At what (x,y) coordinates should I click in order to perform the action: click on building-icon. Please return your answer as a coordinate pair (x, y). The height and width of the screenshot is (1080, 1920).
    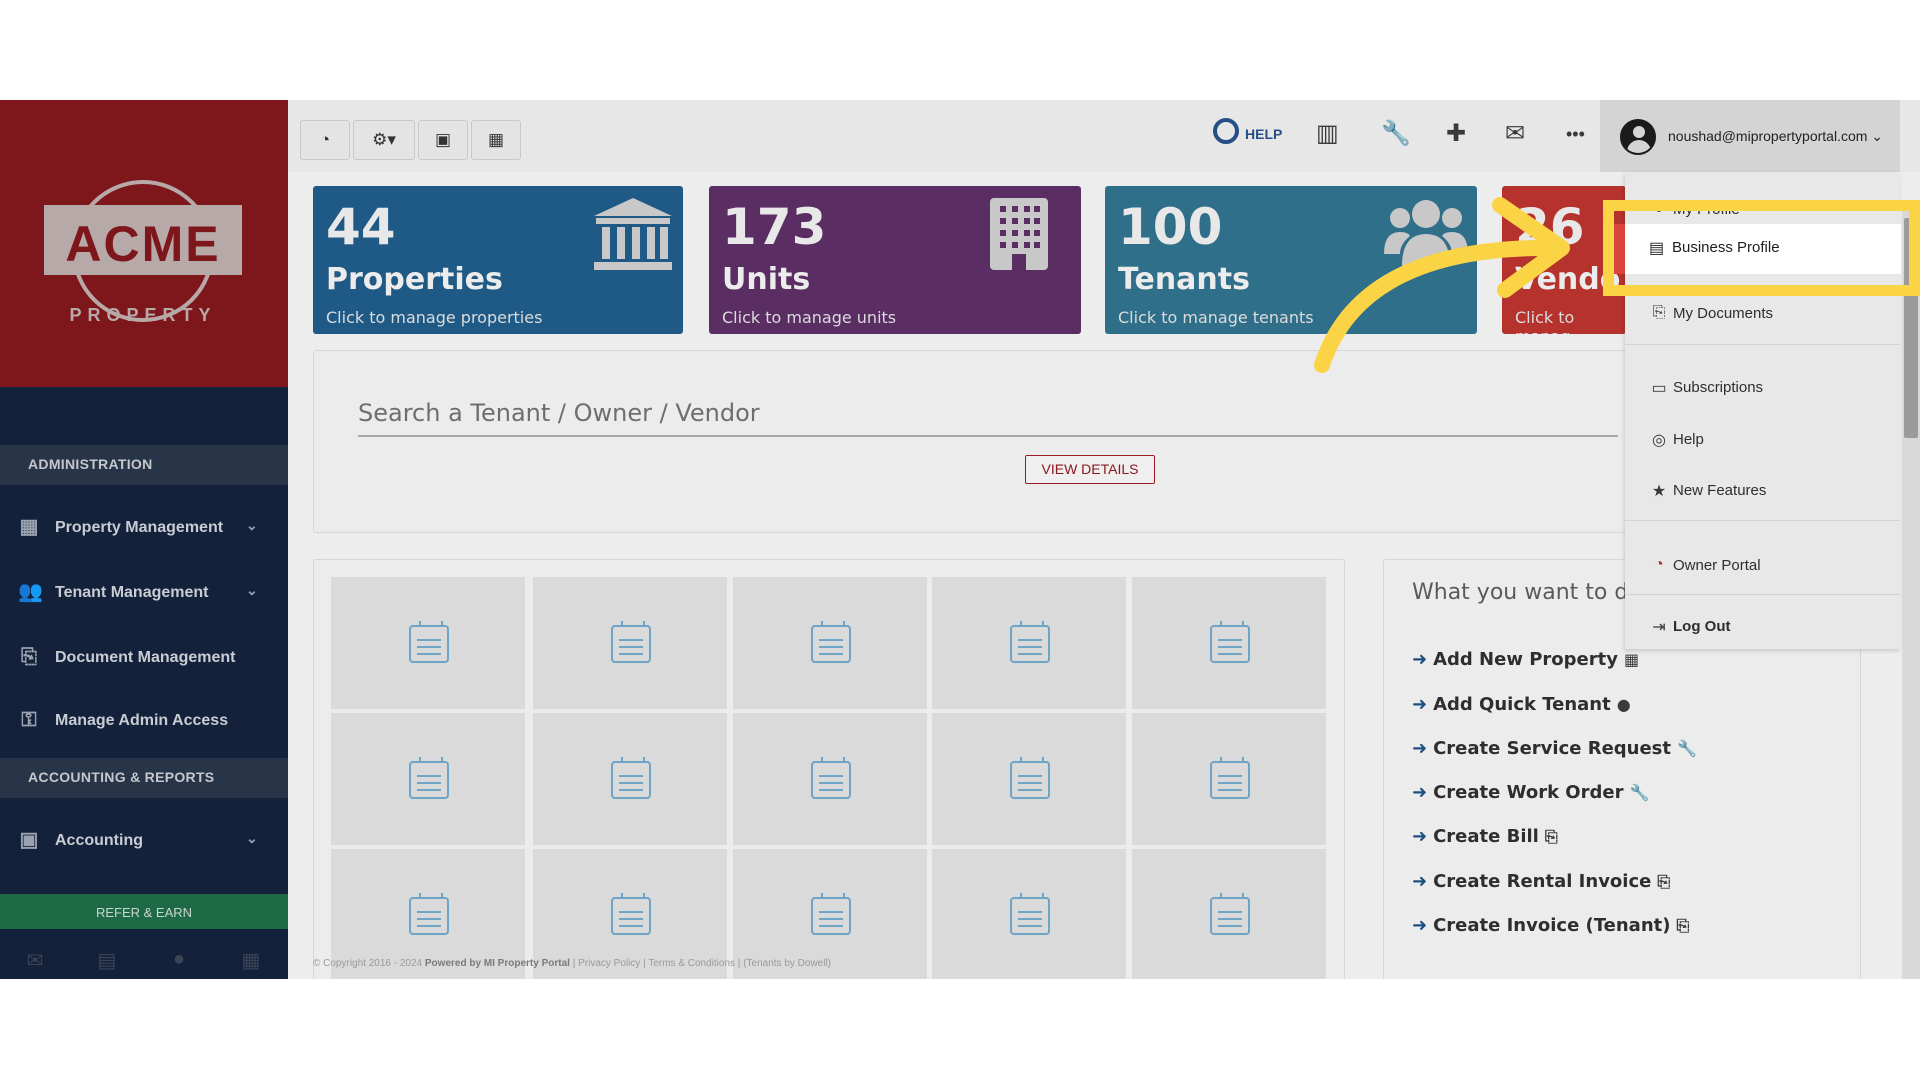
    Looking at the image, I should click on (1019, 234).